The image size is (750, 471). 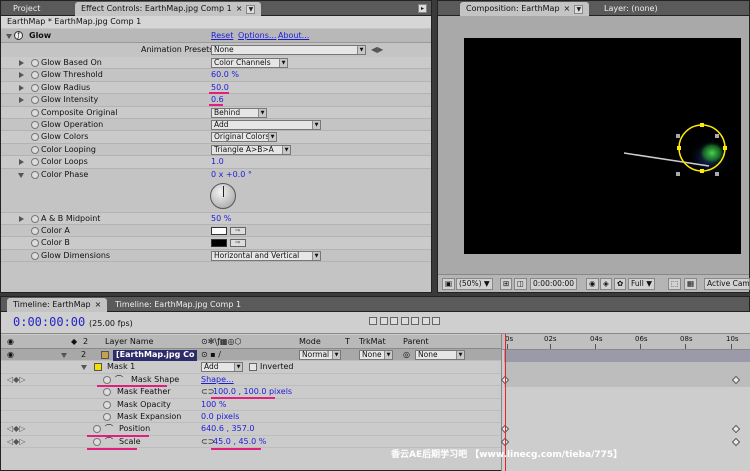 I want to click on roi-icon: ⬚, so click(x=675, y=284).